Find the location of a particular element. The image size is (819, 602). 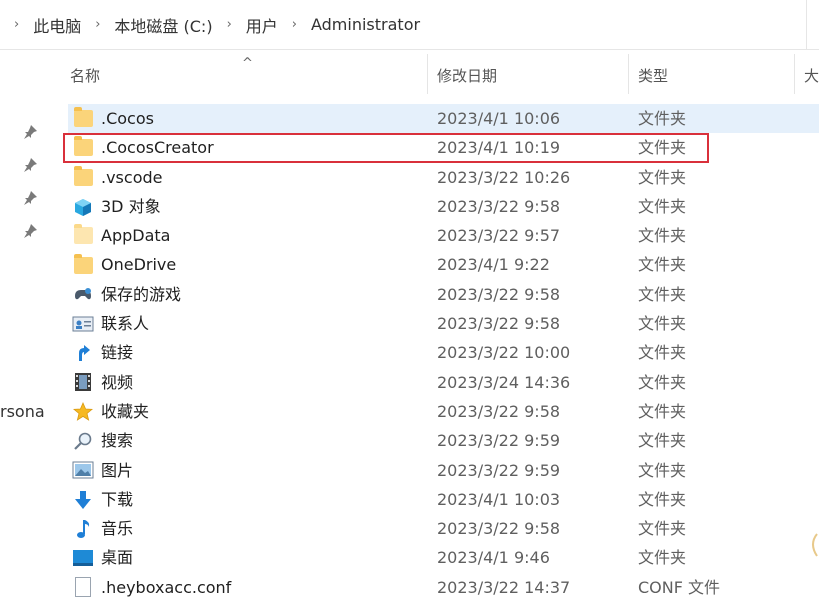

item-name: OneDrive is located at coordinates (139, 265).